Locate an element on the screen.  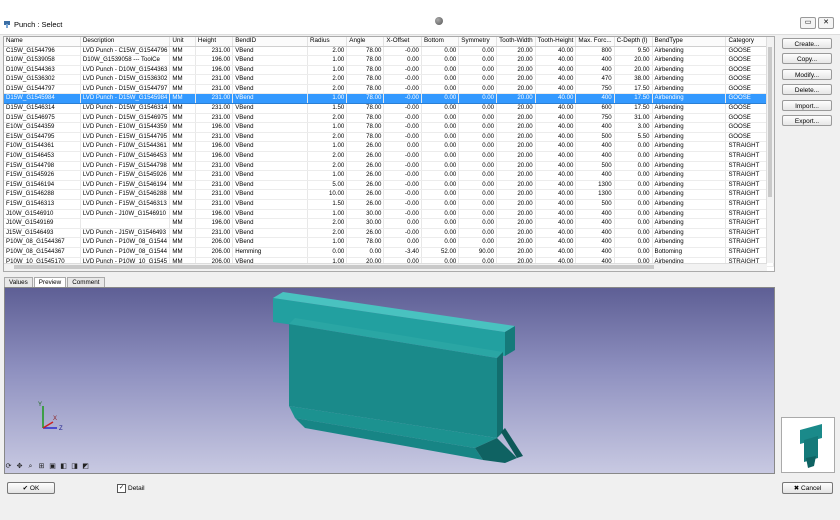
table-cell: 52.00 is located at coordinates (440, 252).